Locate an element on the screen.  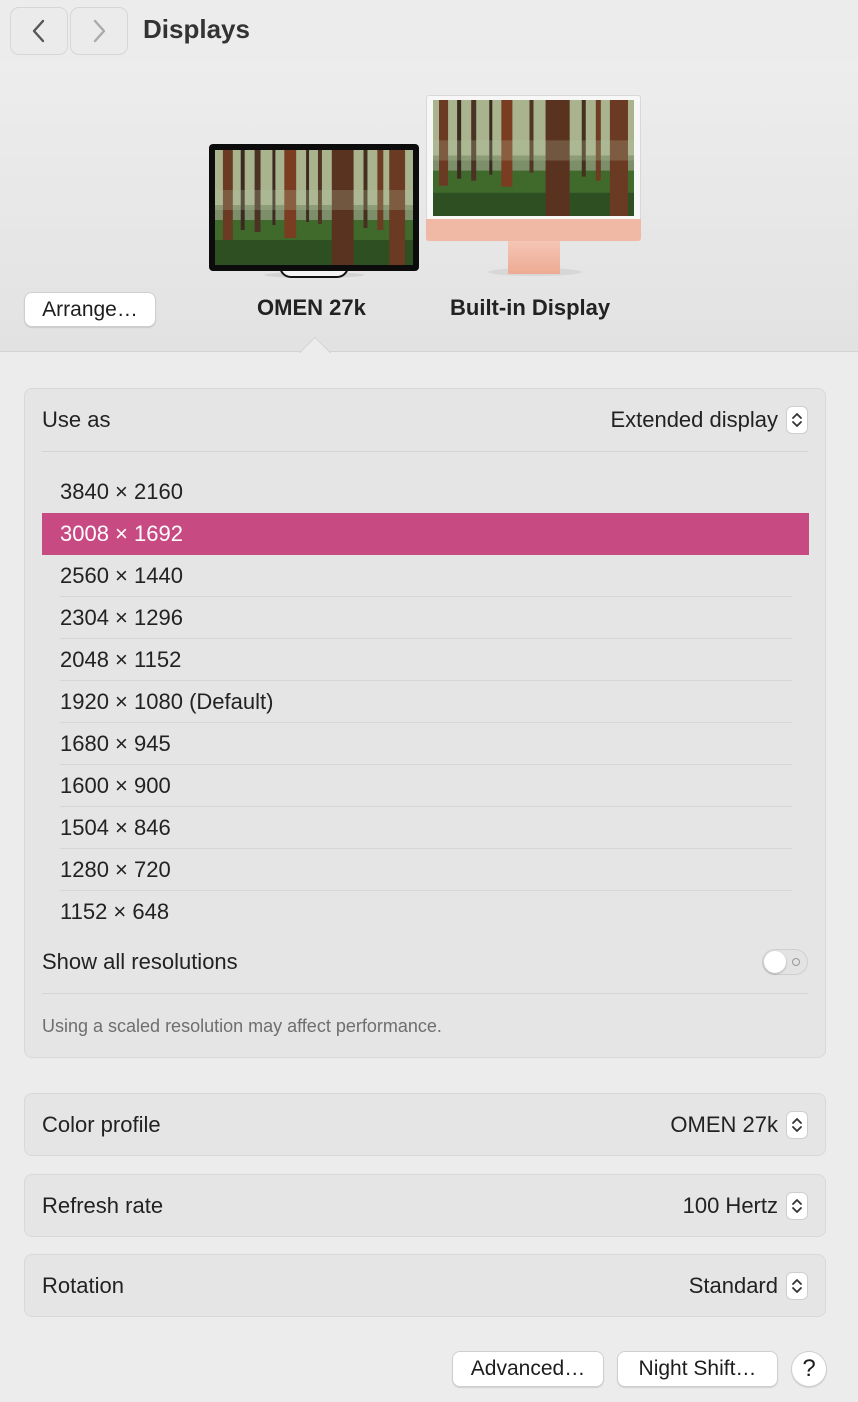
toggle-knob is located at coordinates (775, 962).